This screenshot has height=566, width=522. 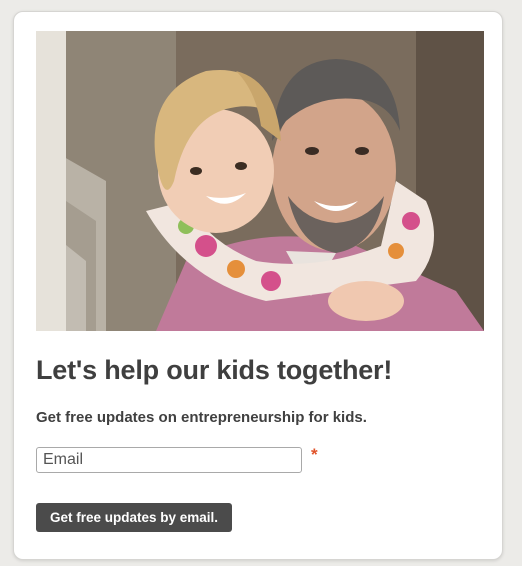 I want to click on subscribe-button: Get free updates by email., so click(x=134, y=517).